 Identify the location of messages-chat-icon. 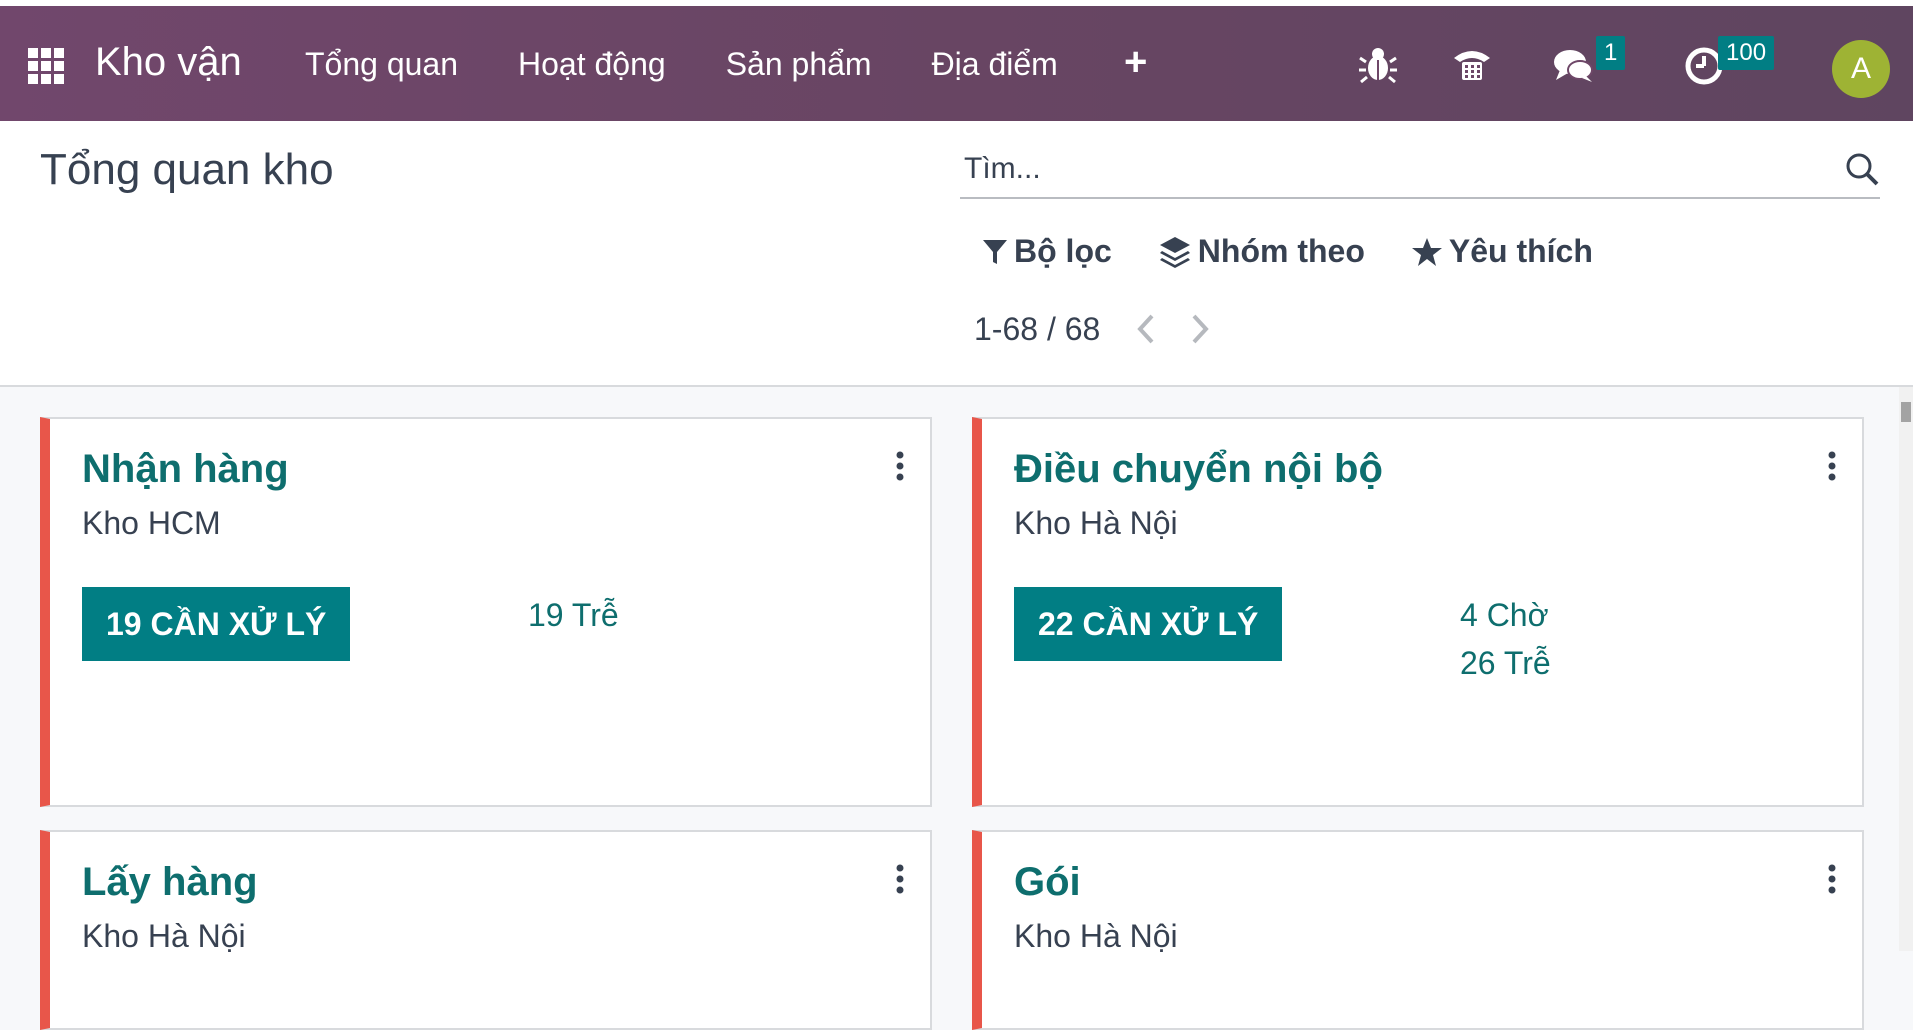
(1574, 64).